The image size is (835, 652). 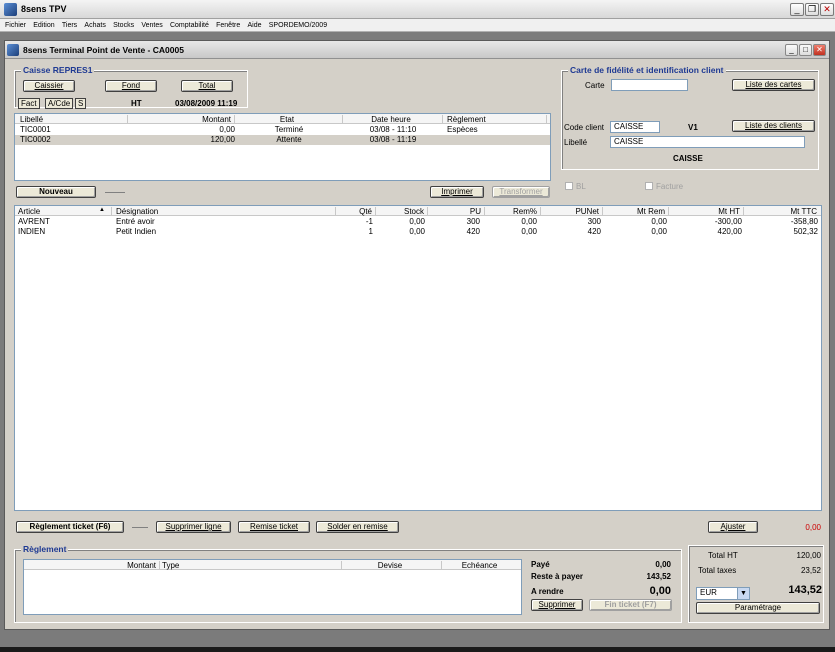 What do you see at coordinates (131, 86) in the screenshot?
I see `fond-button: Fond` at bounding box center [131, 86].